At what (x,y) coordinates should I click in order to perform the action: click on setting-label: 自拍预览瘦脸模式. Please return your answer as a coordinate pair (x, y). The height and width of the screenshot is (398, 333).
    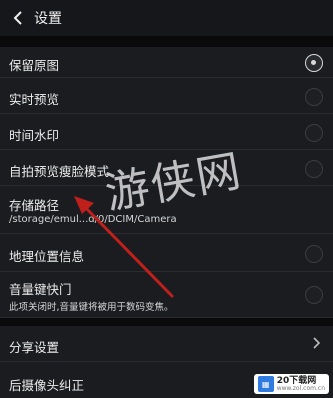
    Looking at the image, I should click on (59, 171).